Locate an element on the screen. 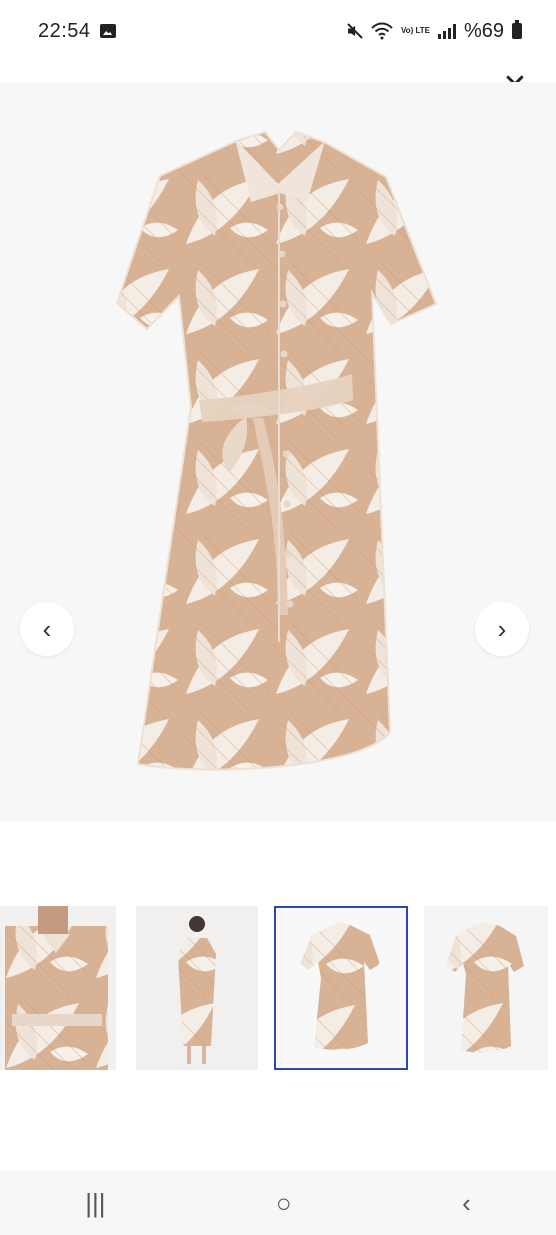  chevron-left-icon: ‹ is located at coordinates (47, 628).